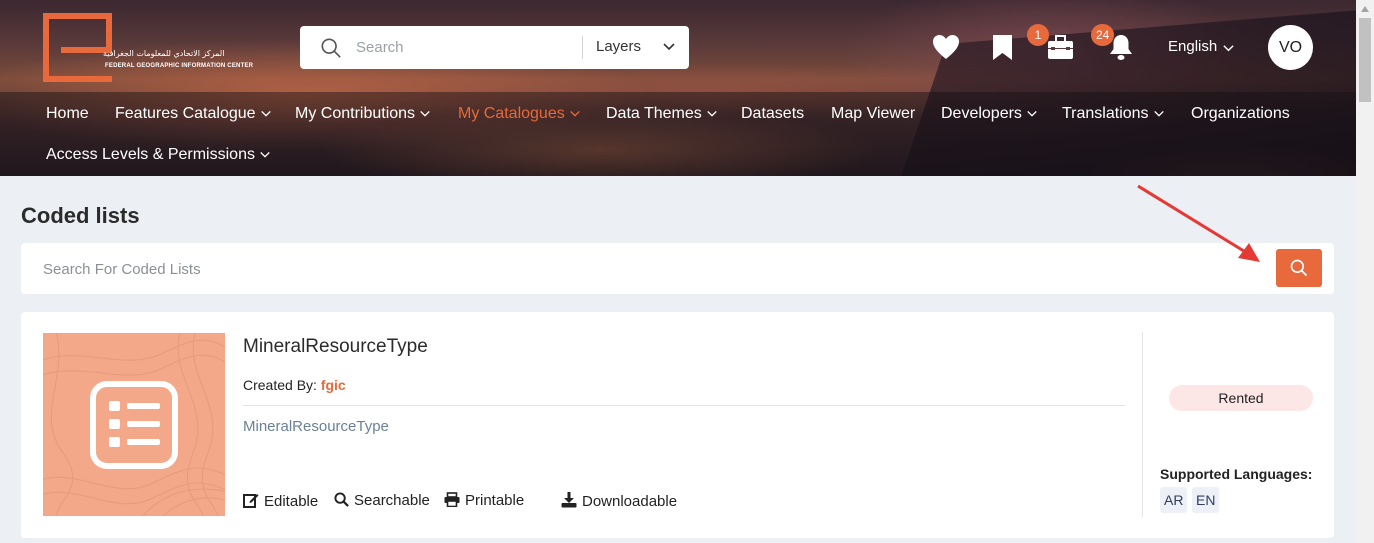 This screenshot has height=543, width=1374. What do you see at coordinates (569, 500) in the screenshot?
I see `download-icon` at bounding box center [569, 500].